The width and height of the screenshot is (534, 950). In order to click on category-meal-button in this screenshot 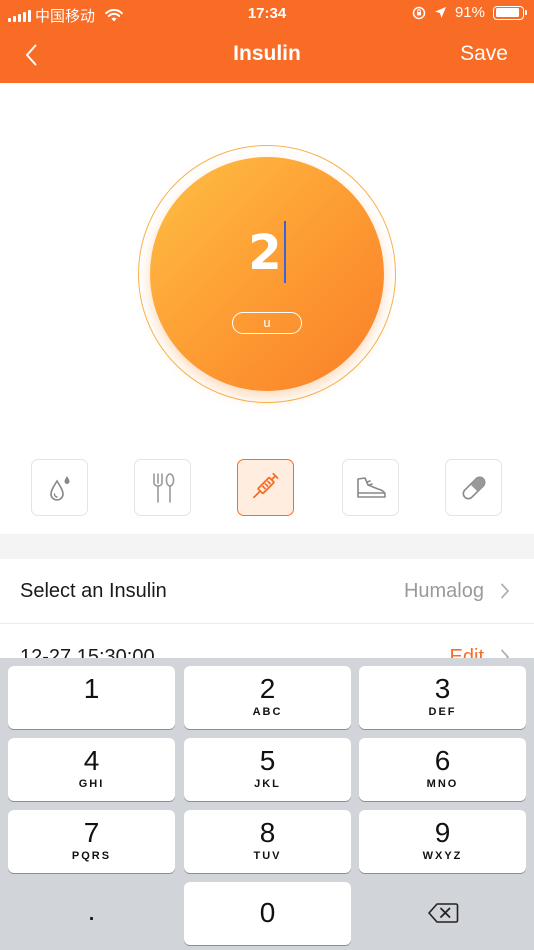, I will do `click(162, 487)`.